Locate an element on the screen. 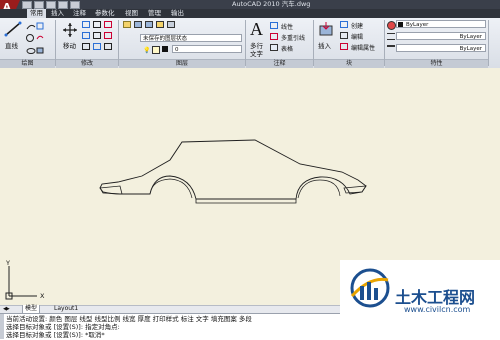 This screenshot has width=500, height=340. open-icon is located at coordinates (39, 5).